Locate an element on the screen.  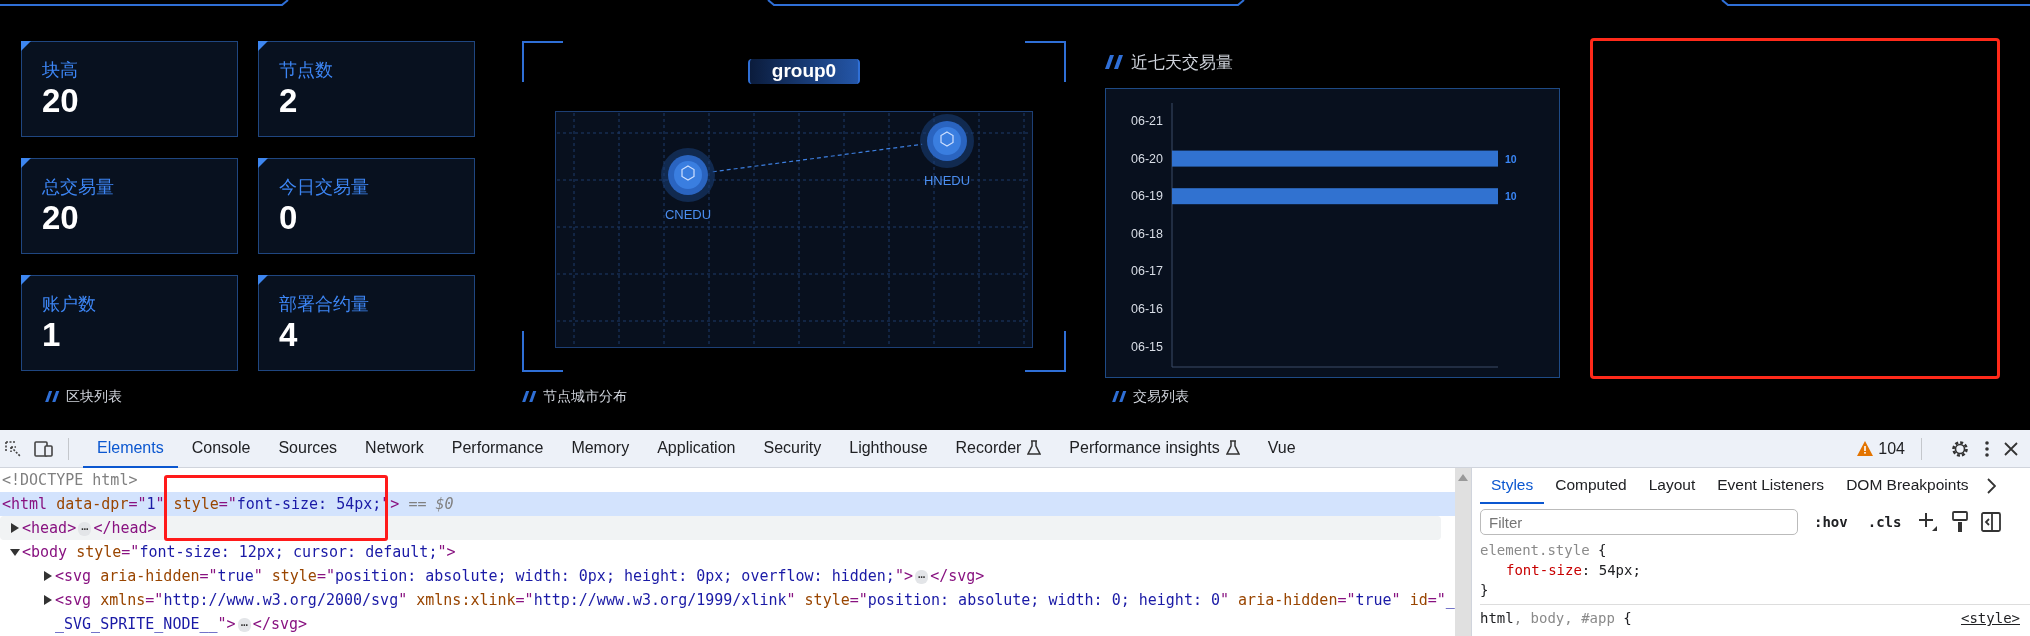
filter-field: Filter is located at coordinates (1639, 522).